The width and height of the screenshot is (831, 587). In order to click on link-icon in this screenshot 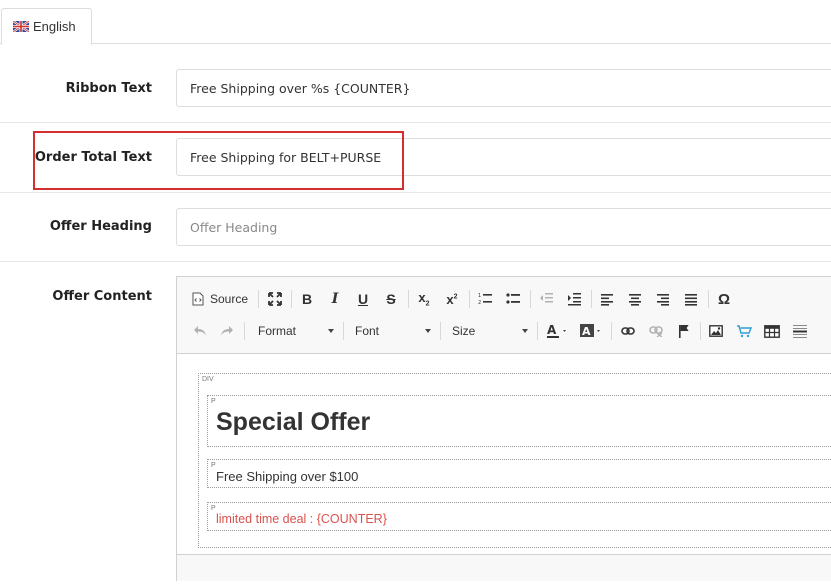, I will do `click(628, 331)`.